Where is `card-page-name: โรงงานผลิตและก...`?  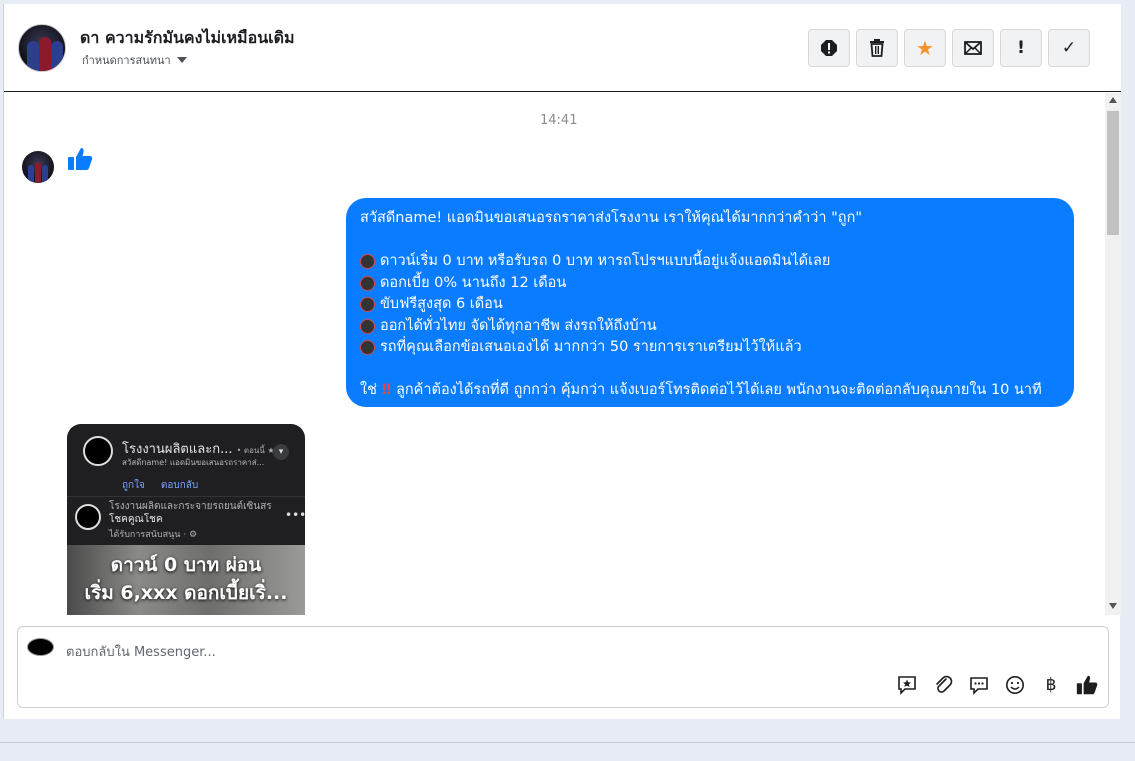
card-page-name: โรงงานผลิตและก... is located at coordinates (177, 449).